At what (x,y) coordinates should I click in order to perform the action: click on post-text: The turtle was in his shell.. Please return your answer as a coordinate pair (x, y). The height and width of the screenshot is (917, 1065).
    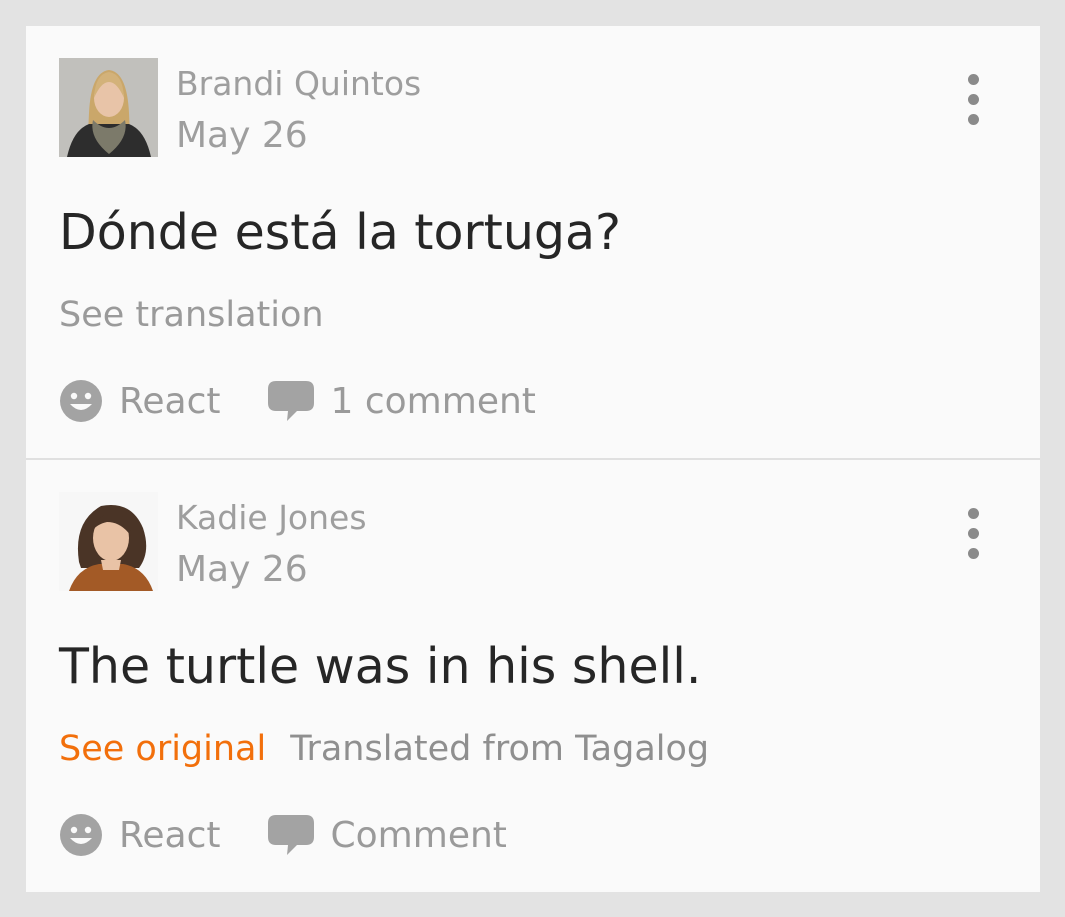
    Looking at the image, I should click on (380, 666).